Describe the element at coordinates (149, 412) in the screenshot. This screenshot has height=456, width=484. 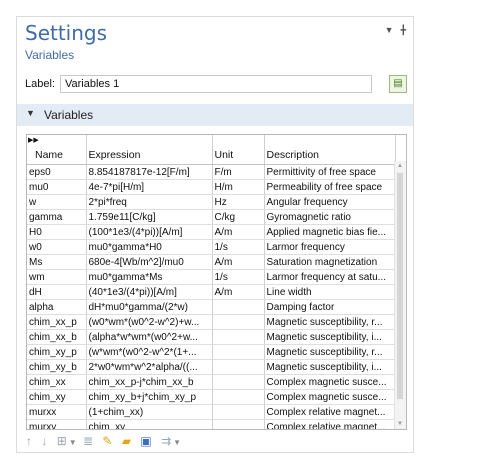
I see `cell-expression: (1+chim_xx)` at that location.